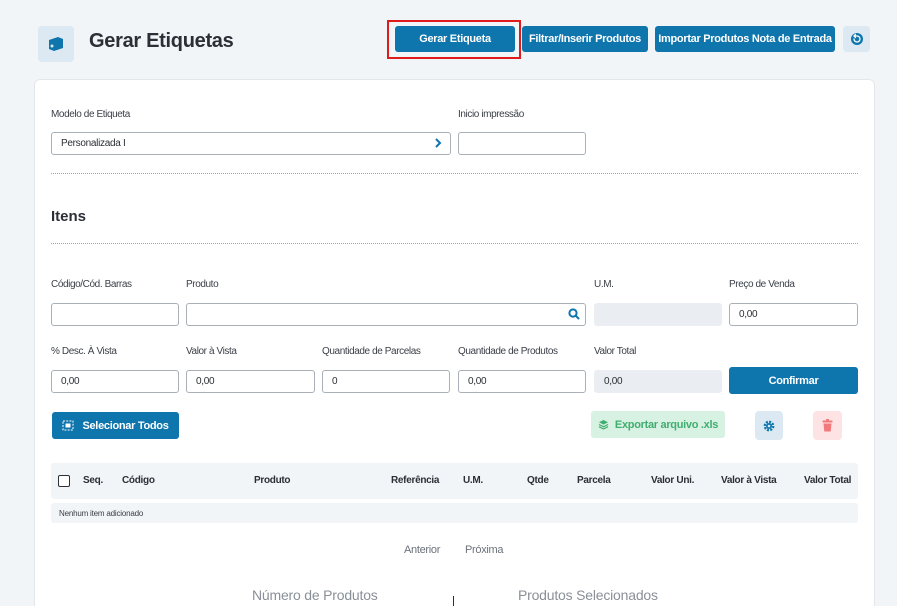  Describe the element at coordinates (211, 351) in the screenshot. I see `cash-value-label: Valor à Vista` at that location.